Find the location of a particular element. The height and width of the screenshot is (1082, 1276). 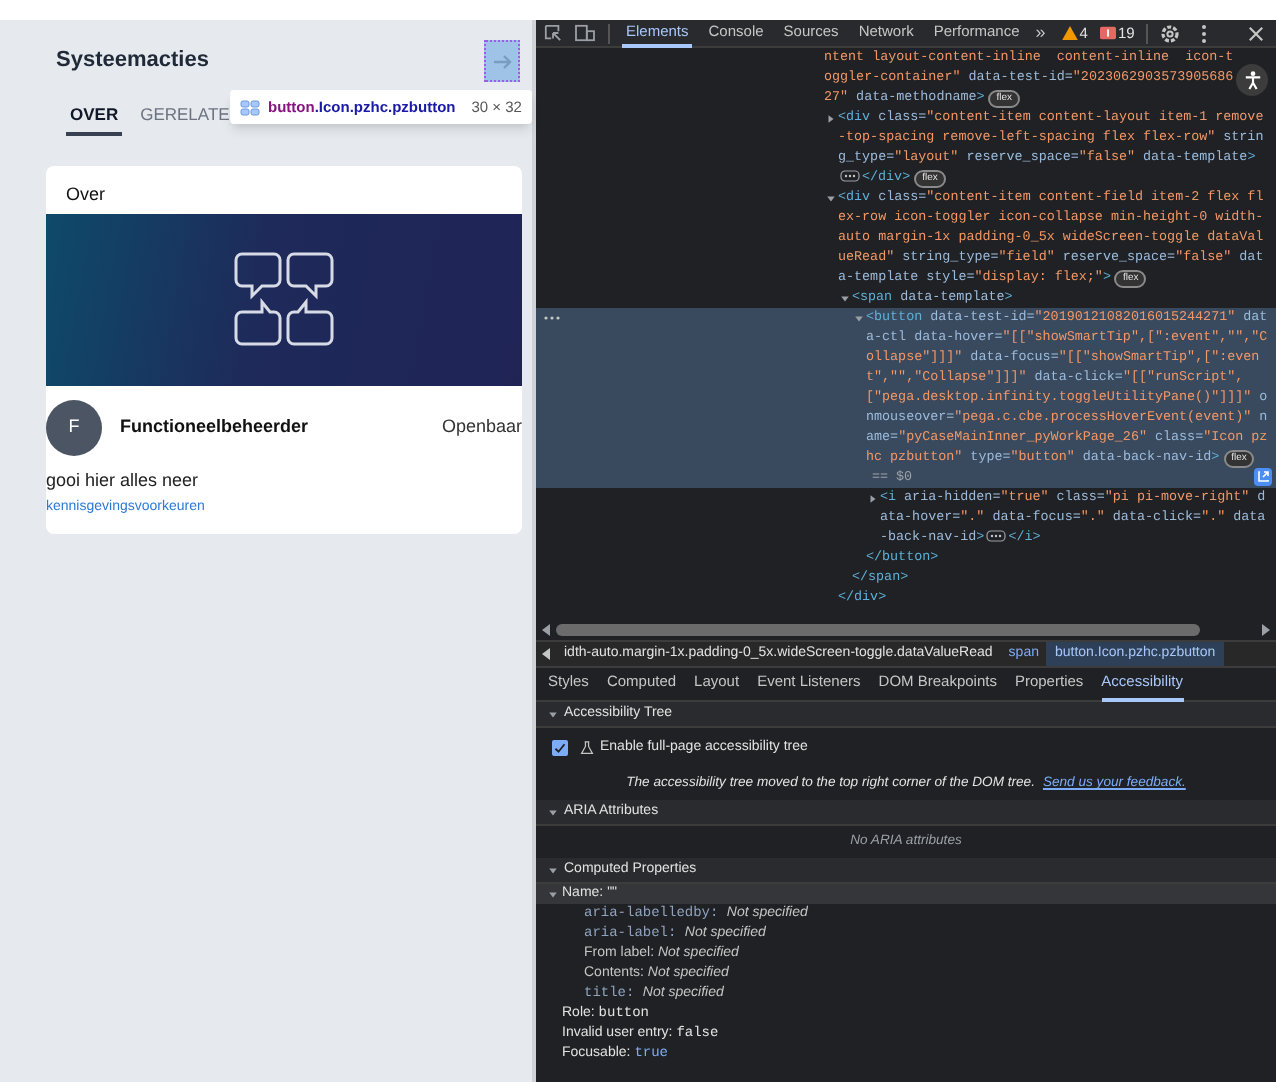

checkbox is located at coordinates (560, 748).